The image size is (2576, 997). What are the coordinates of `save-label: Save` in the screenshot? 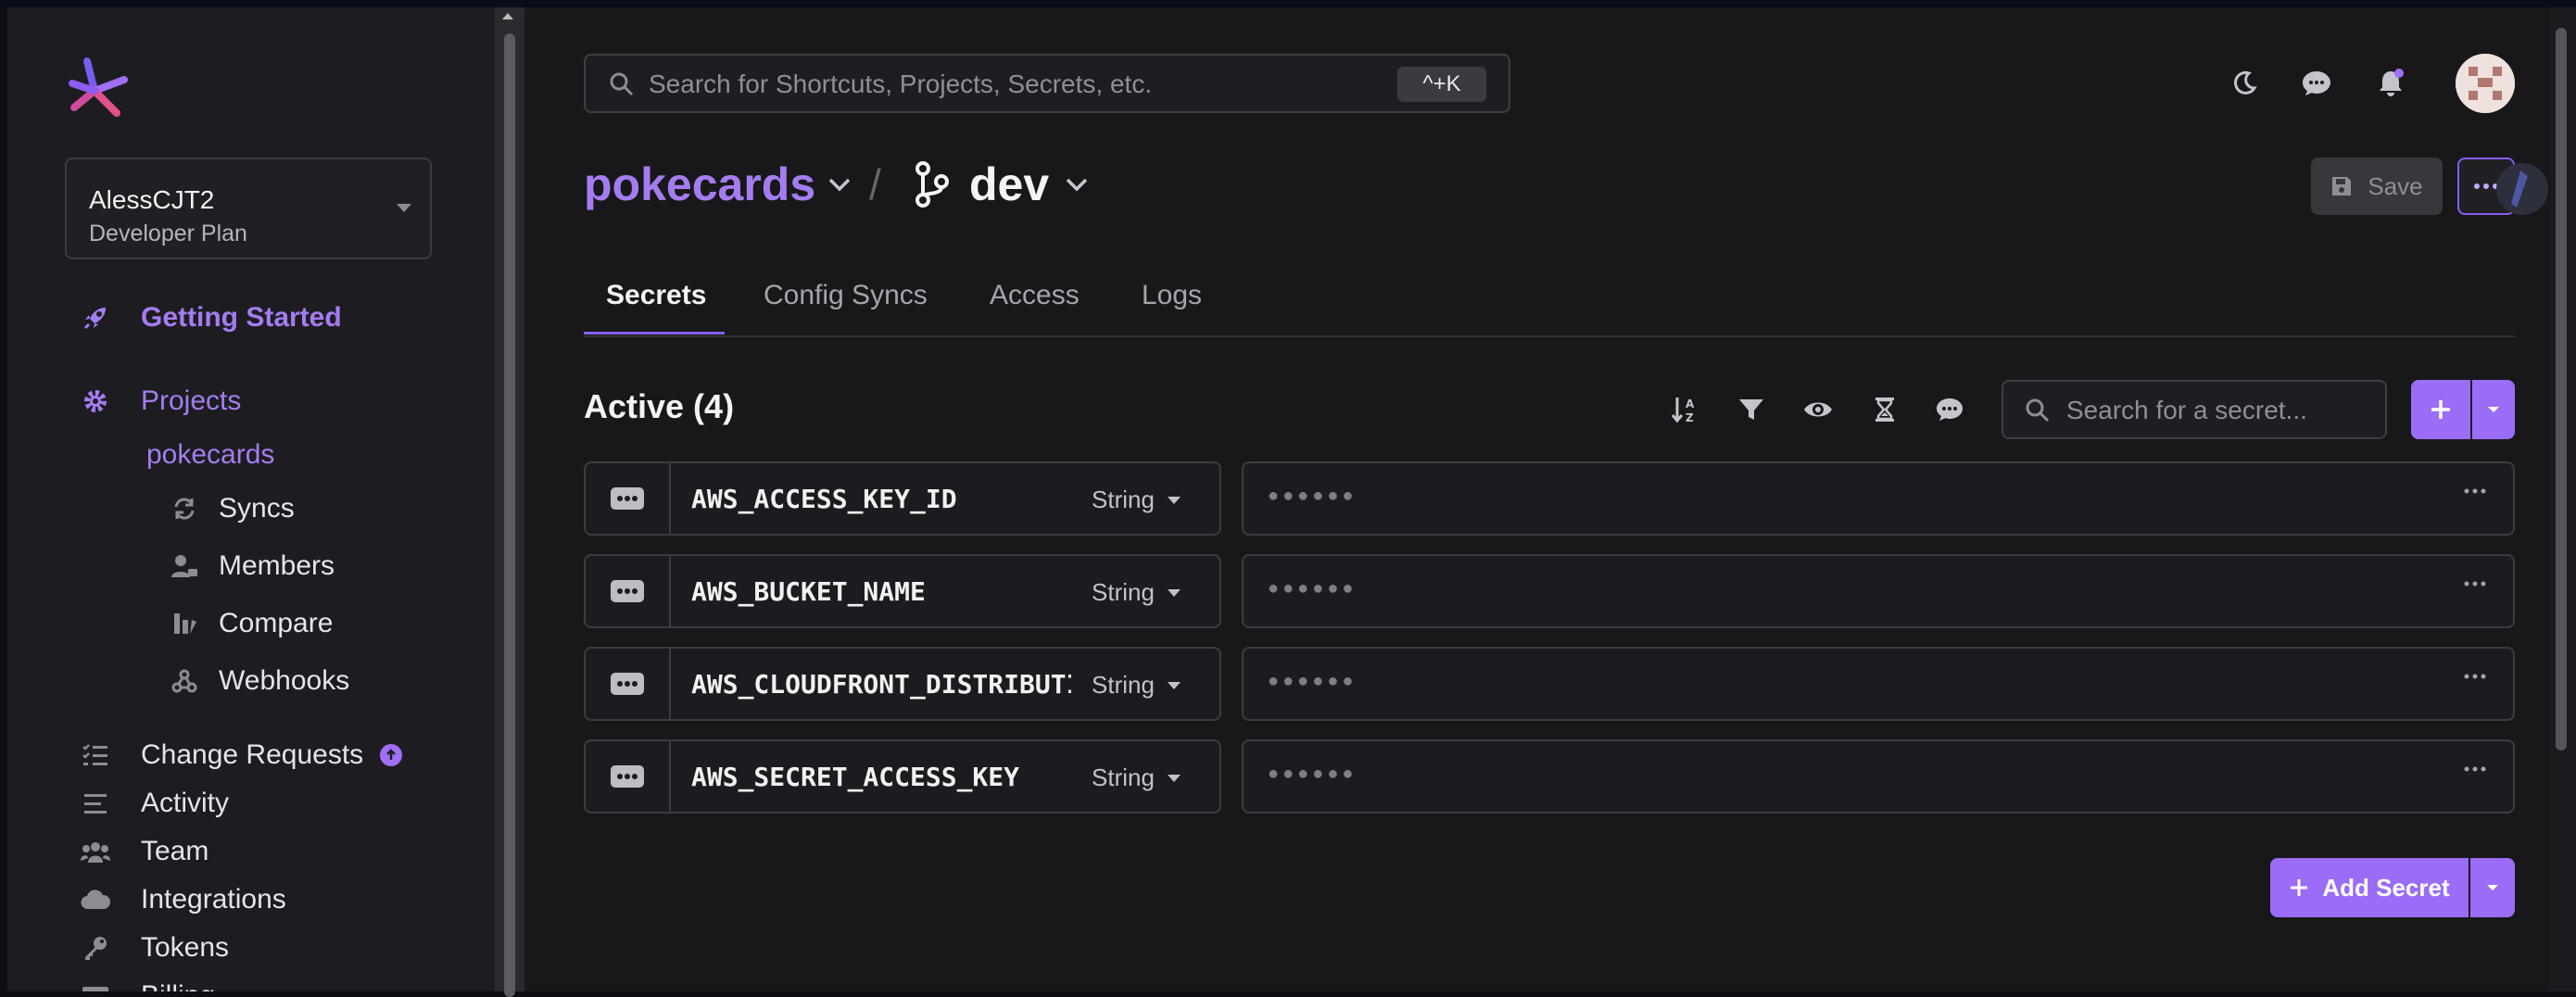 It's located at (2395, 185).